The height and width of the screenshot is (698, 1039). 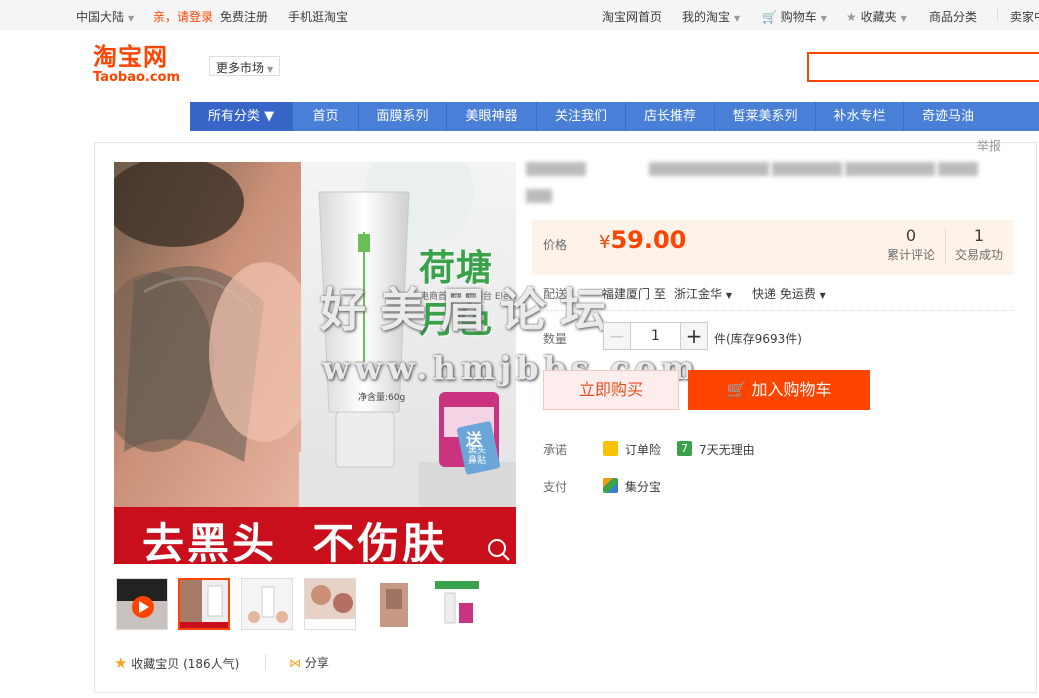 What do you see at coordinates (655, 336) in the screenshot?
I see `quantity-input: 1` at bounding box center [655, 336].